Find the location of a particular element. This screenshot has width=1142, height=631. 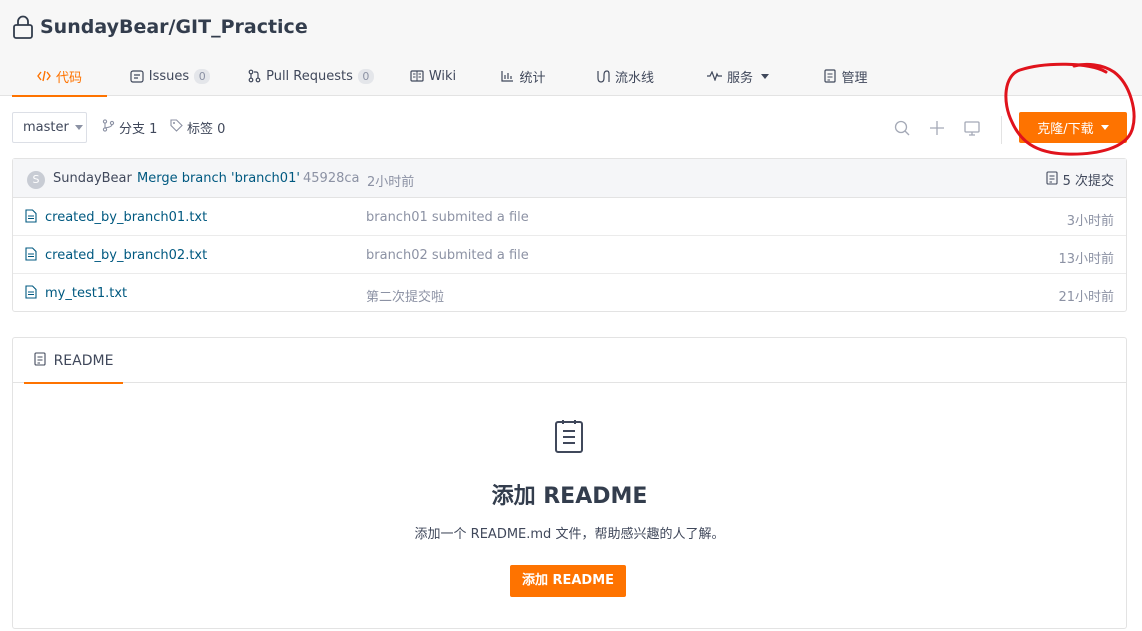

wiki-icon is located at coordinates (417, 76).